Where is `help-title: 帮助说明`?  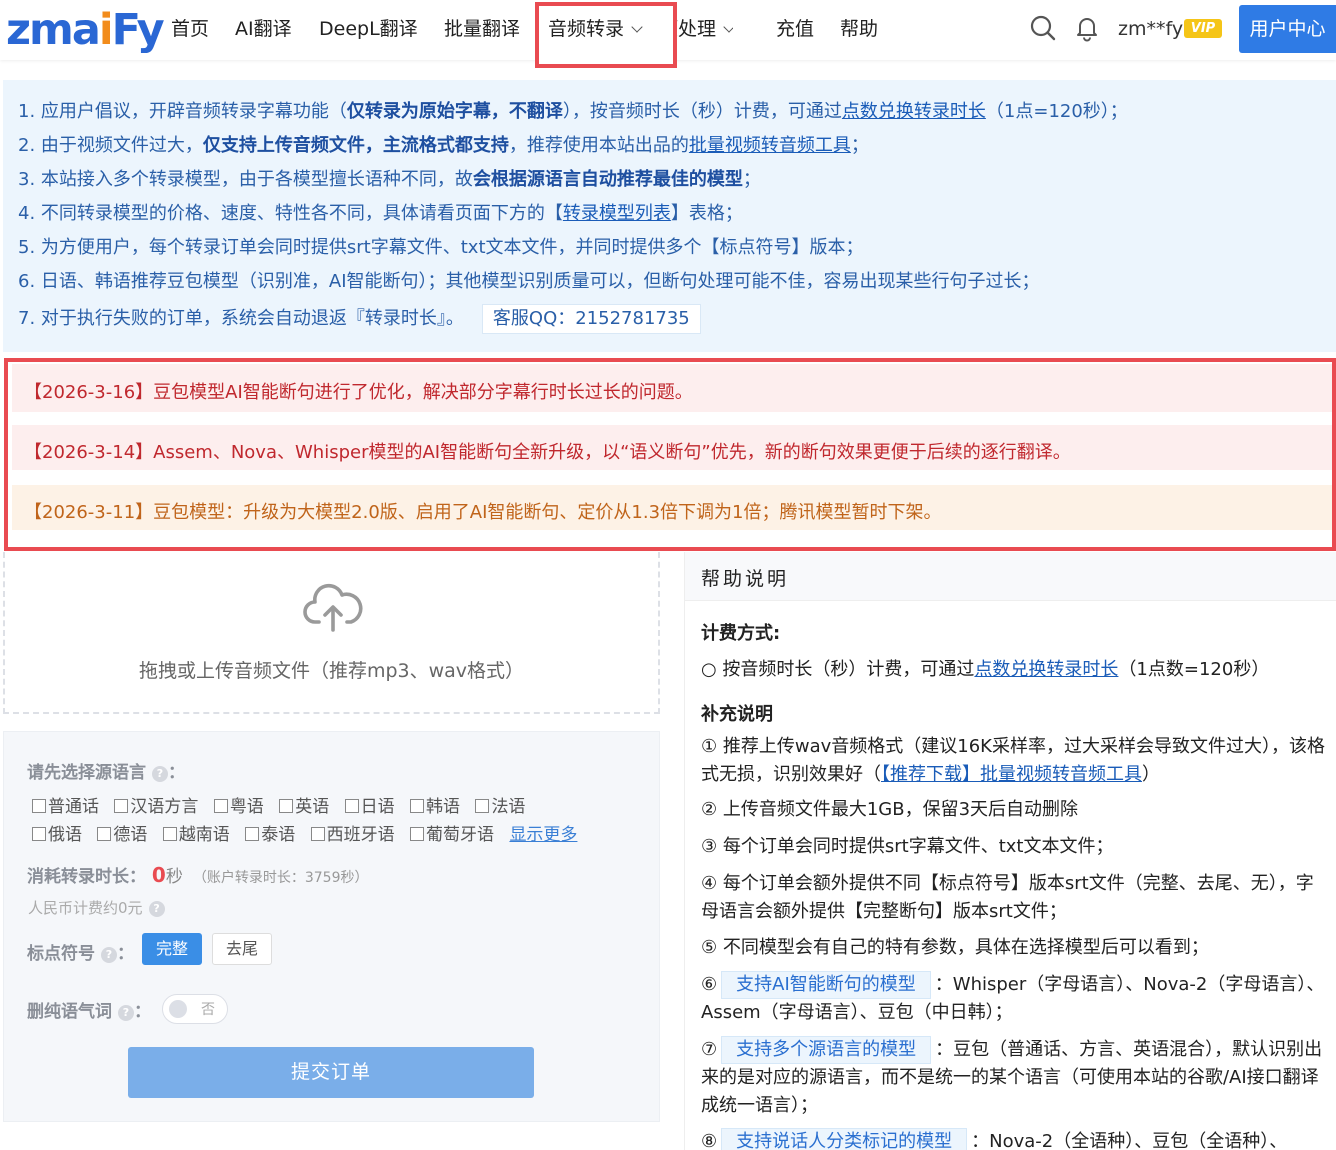 help-title: 帮助说明 is located at coordinates (1010, 576).